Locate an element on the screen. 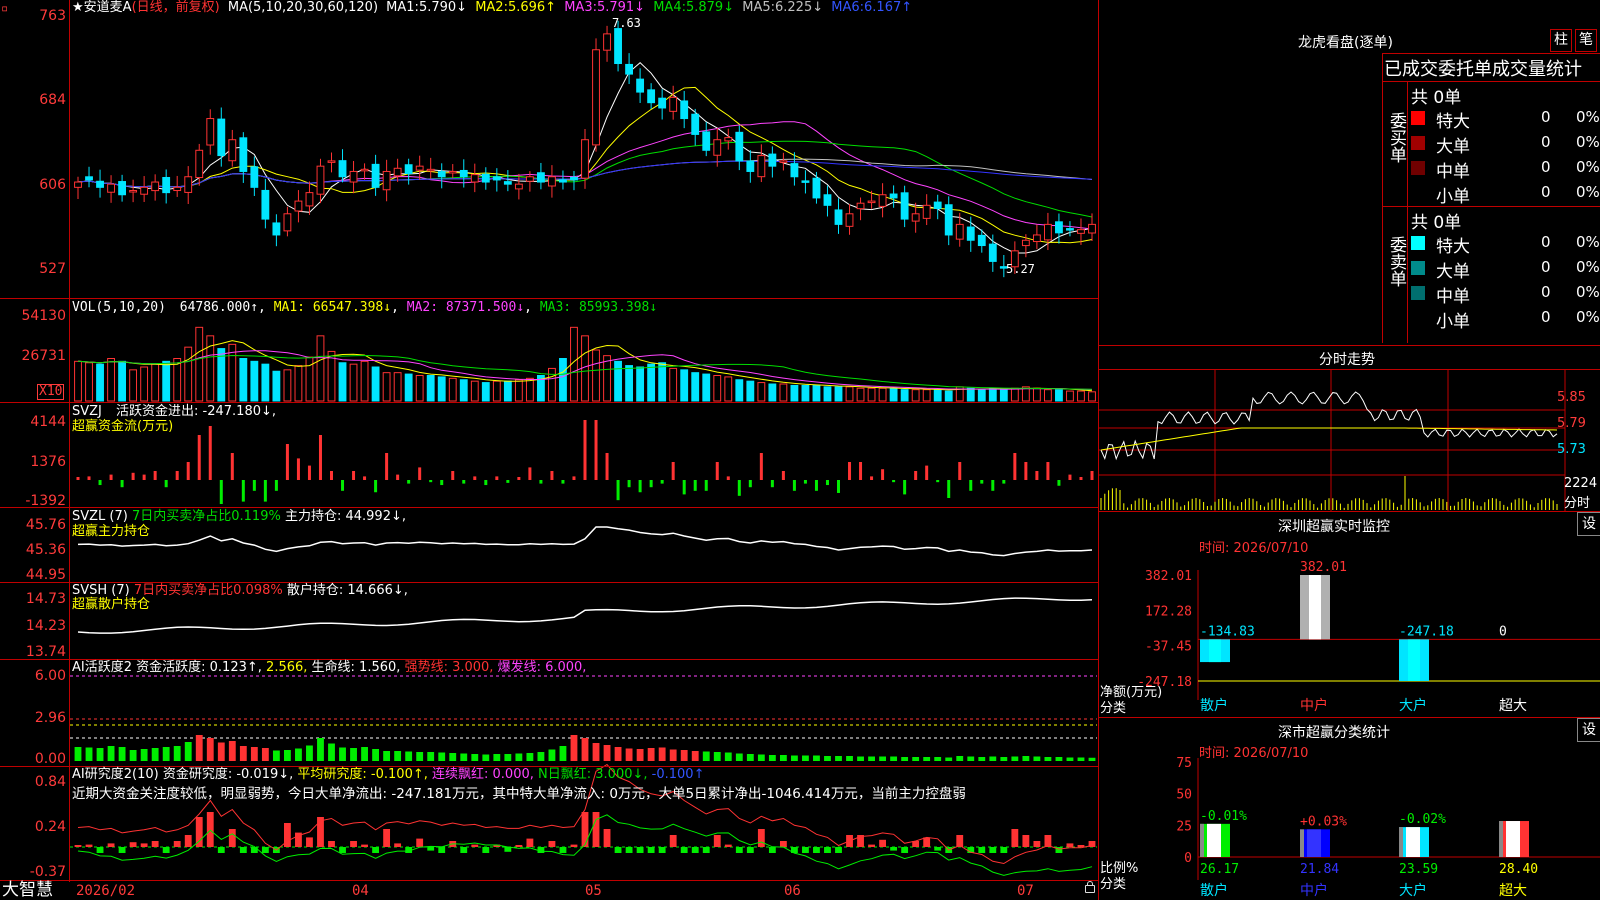 The height and width of the screenshot is (900, 1600). stock-name: ★安道麦A is located at coordinates (102, 7).